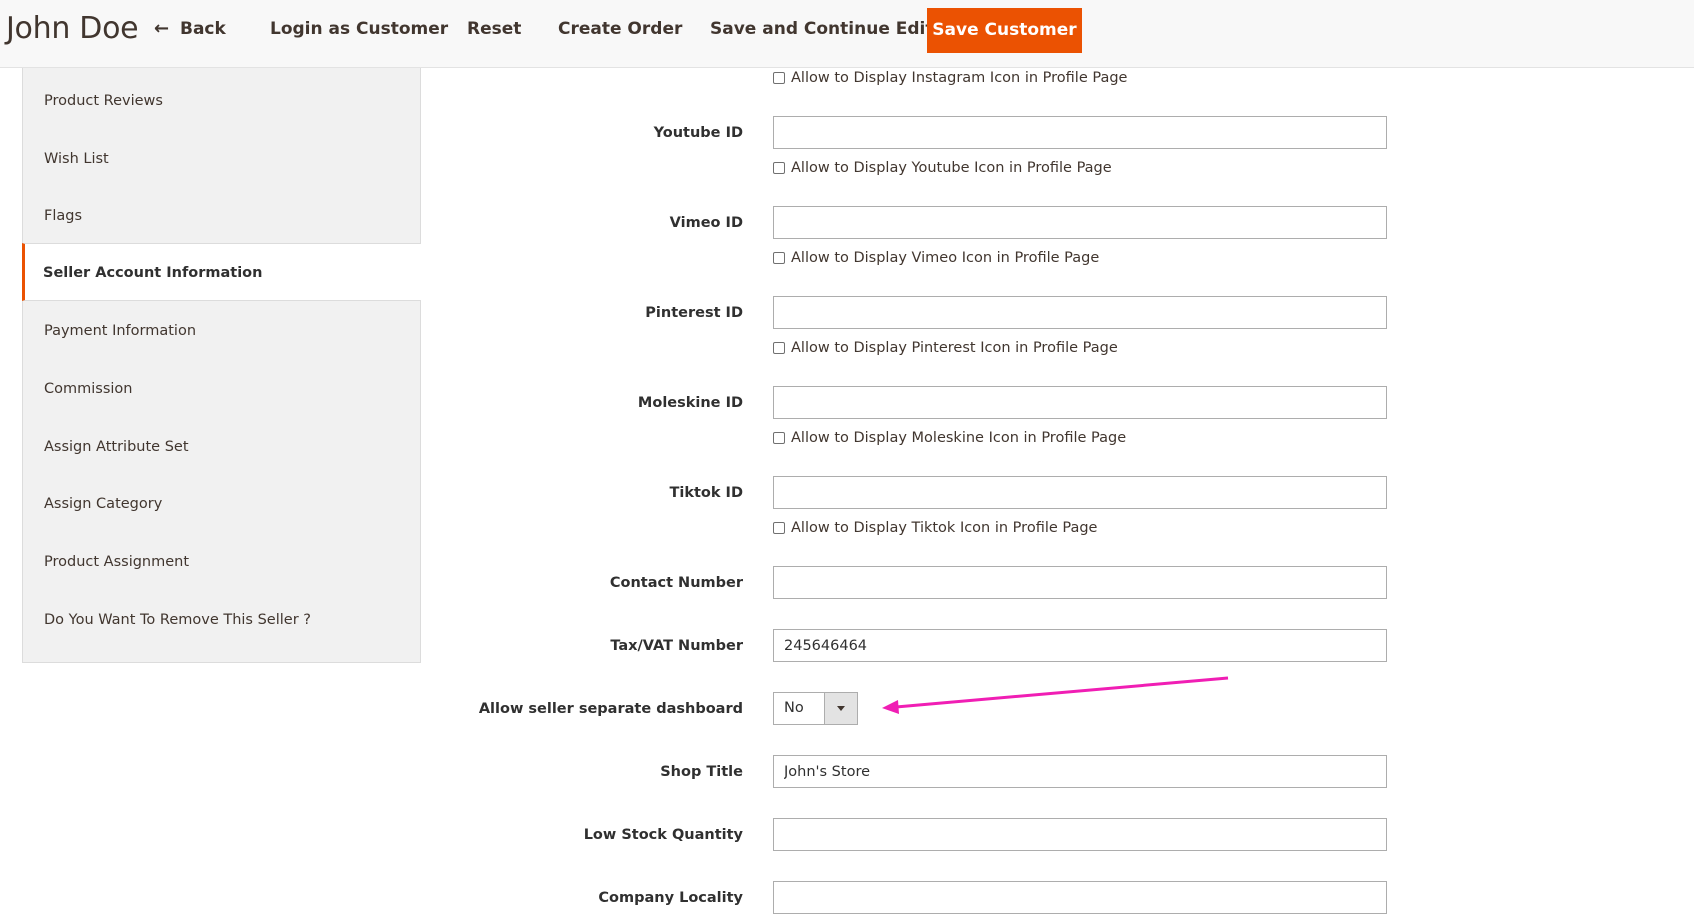  What do you see at coordinates (610, 709) in the screenshot?
I see `separate-dashboard-label: Allow seller separate dashboard` at bounding box center [610, 709].